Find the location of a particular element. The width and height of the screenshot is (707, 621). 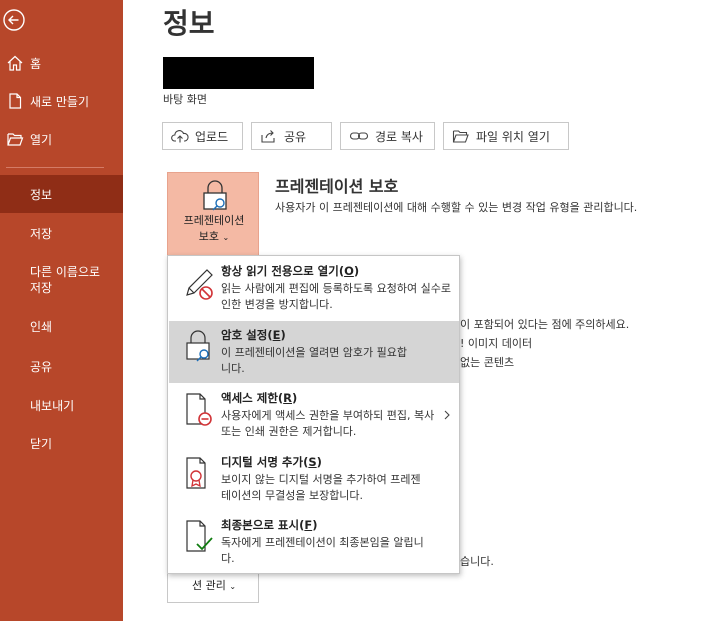

protect-tile-label-line1: 프레젠테이션 is located at coordinates (214, 220).